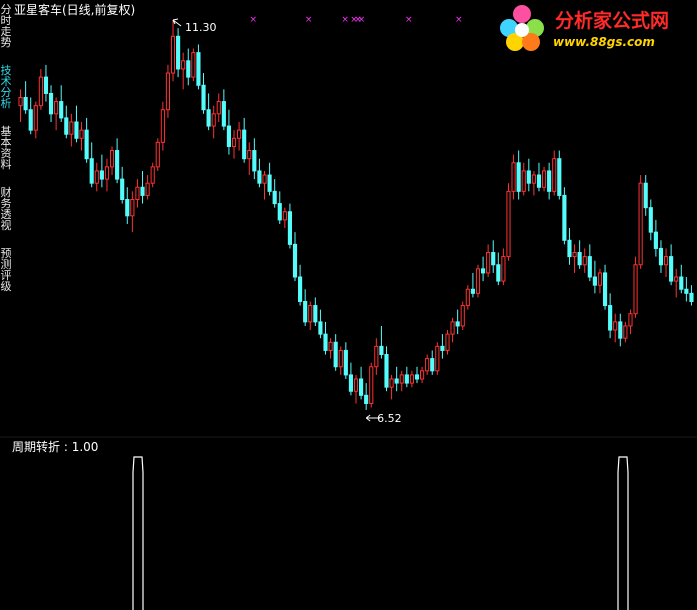 Image resolution: width=697 pixels, height=610 pixels. Describe the element at coordinates (612, 21) in the screenshot. I see `logo-text: 分析家公式网` at that location.